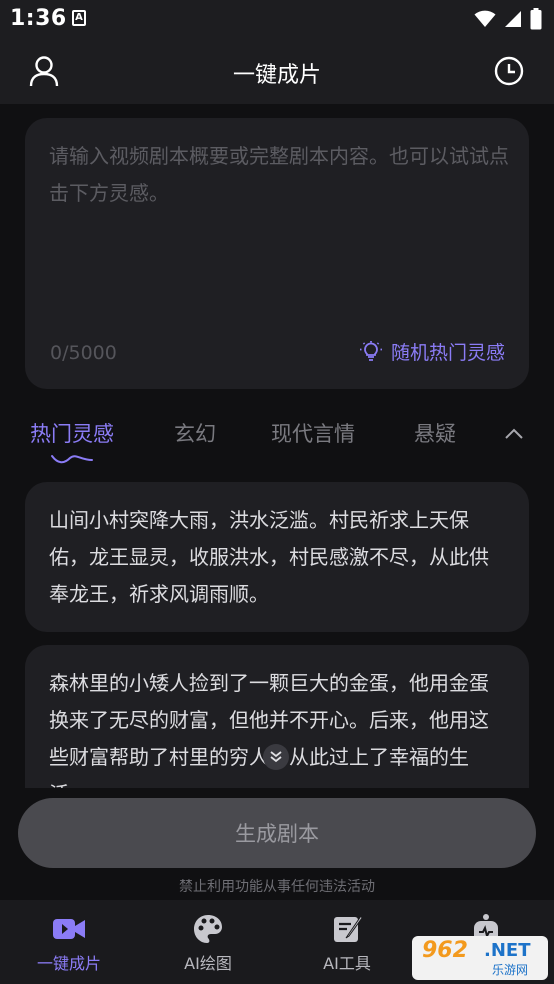 The height and width of the screenshot is (984, 554). Describe the element at coordinates (485, 18) in the screenshot. I see `wifi-icon` at that location.